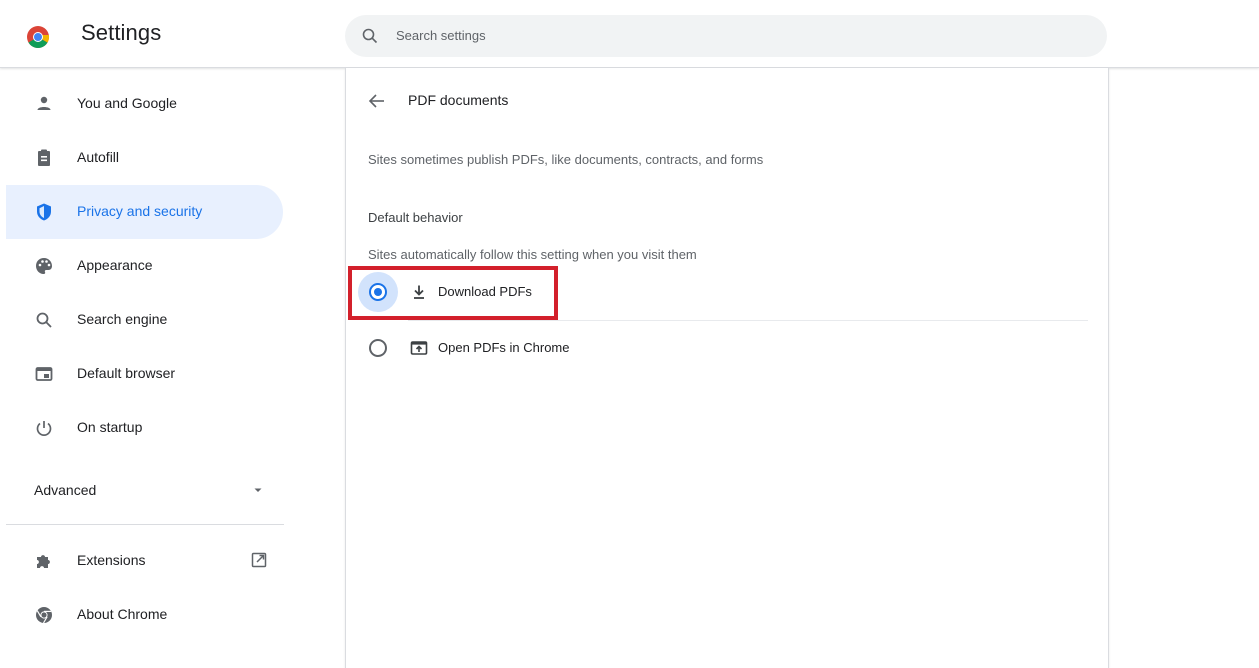  Describe the element at coordinates (98, 157) in the screenshot. I see `sidebar-item-label: Autofill` at that location.